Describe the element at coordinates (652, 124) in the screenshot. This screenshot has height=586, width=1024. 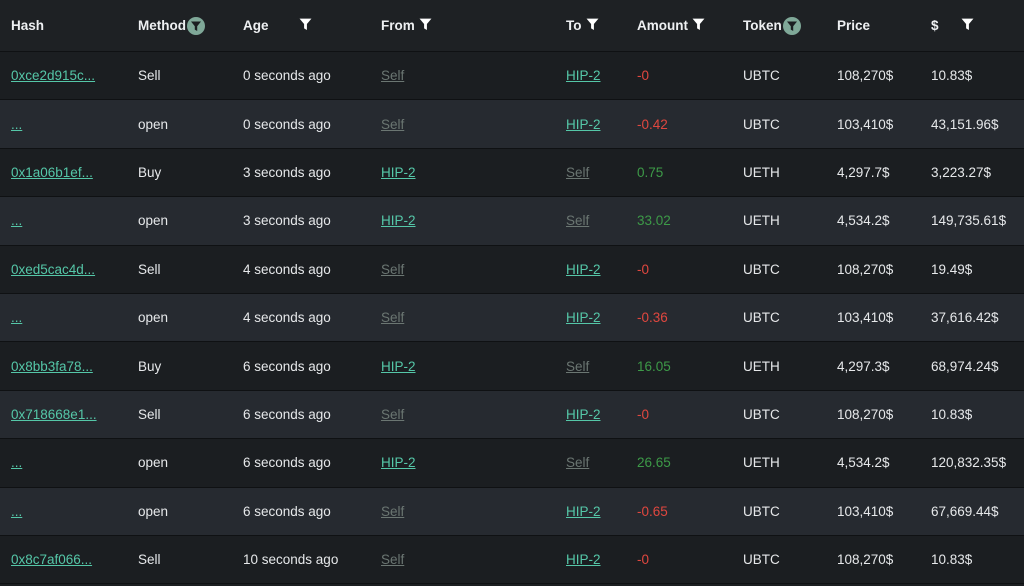
I see `amount-cell: -0.42` at that location.